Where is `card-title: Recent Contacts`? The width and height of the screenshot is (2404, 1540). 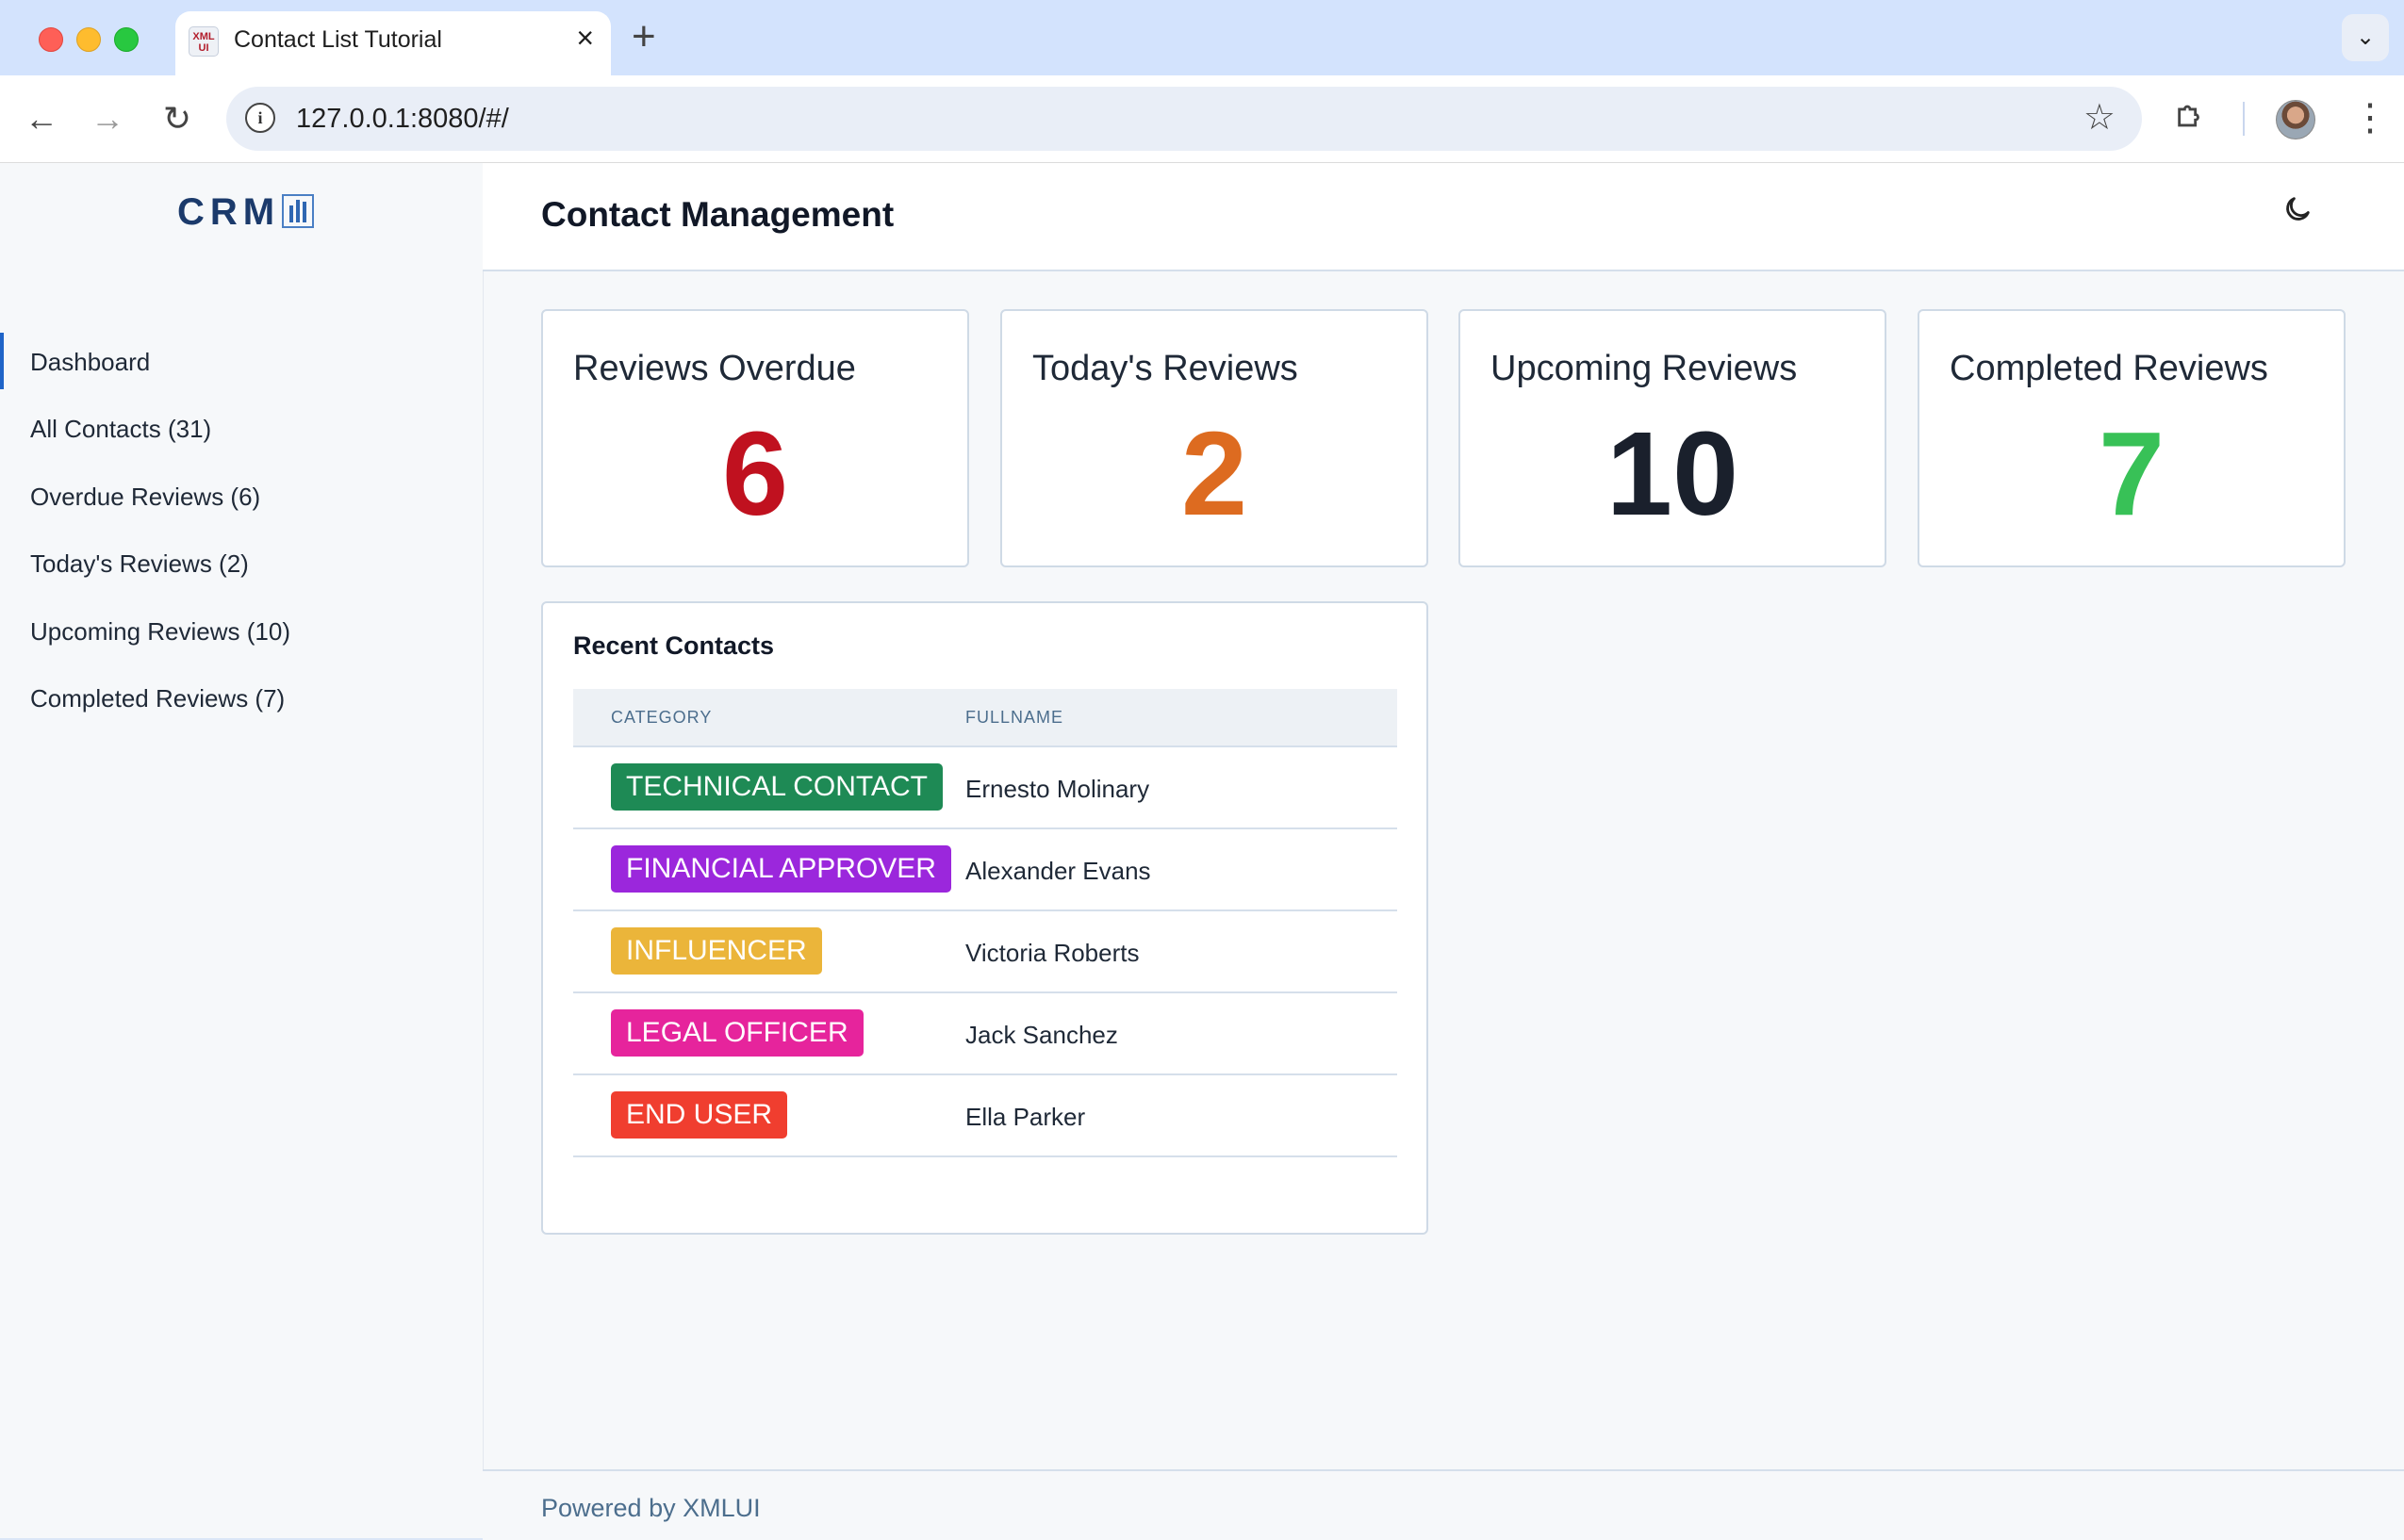 card-title: Recent Contacts is located at coordinates (674, 645).